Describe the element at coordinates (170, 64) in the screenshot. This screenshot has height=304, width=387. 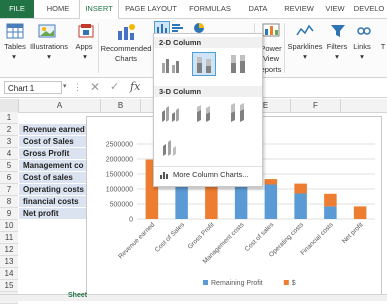
I see `clustered-column-option` at that location.